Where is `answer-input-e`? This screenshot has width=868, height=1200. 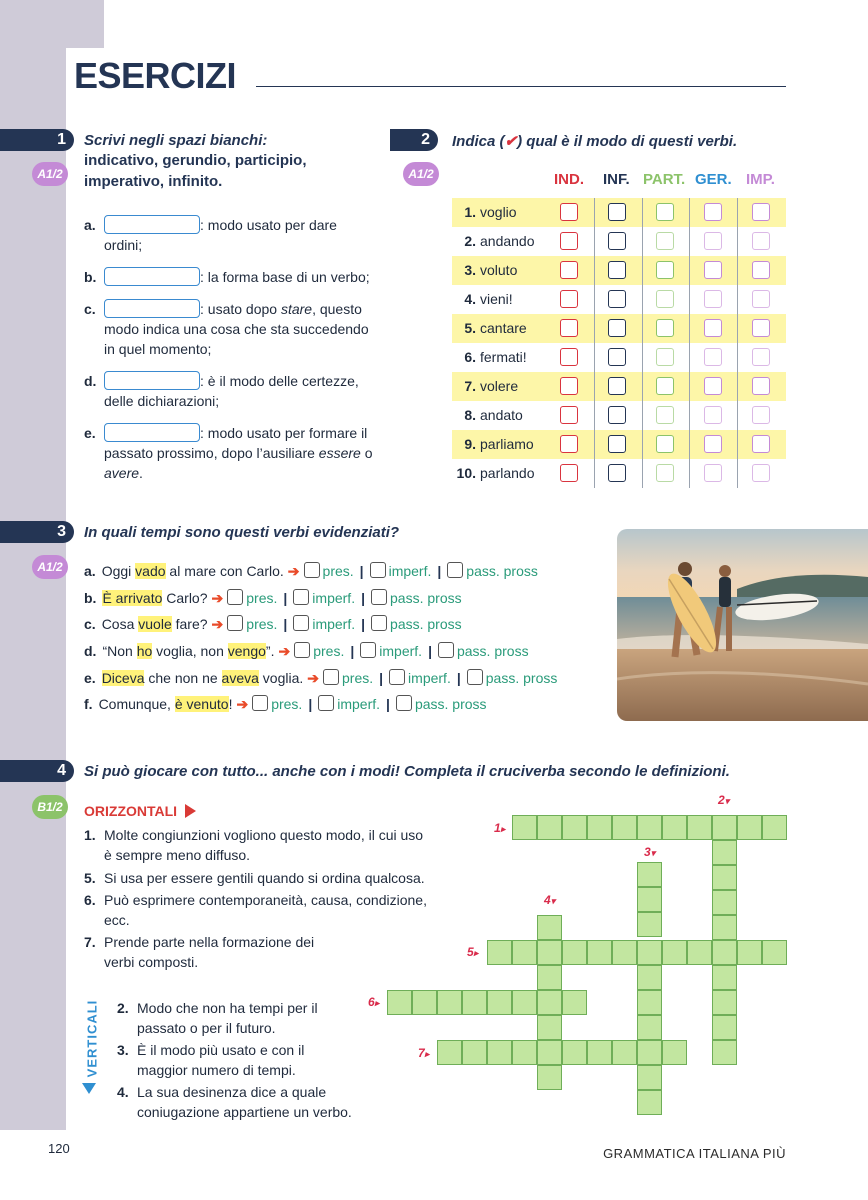
answer-input-e is located at coordinates (152, 432).